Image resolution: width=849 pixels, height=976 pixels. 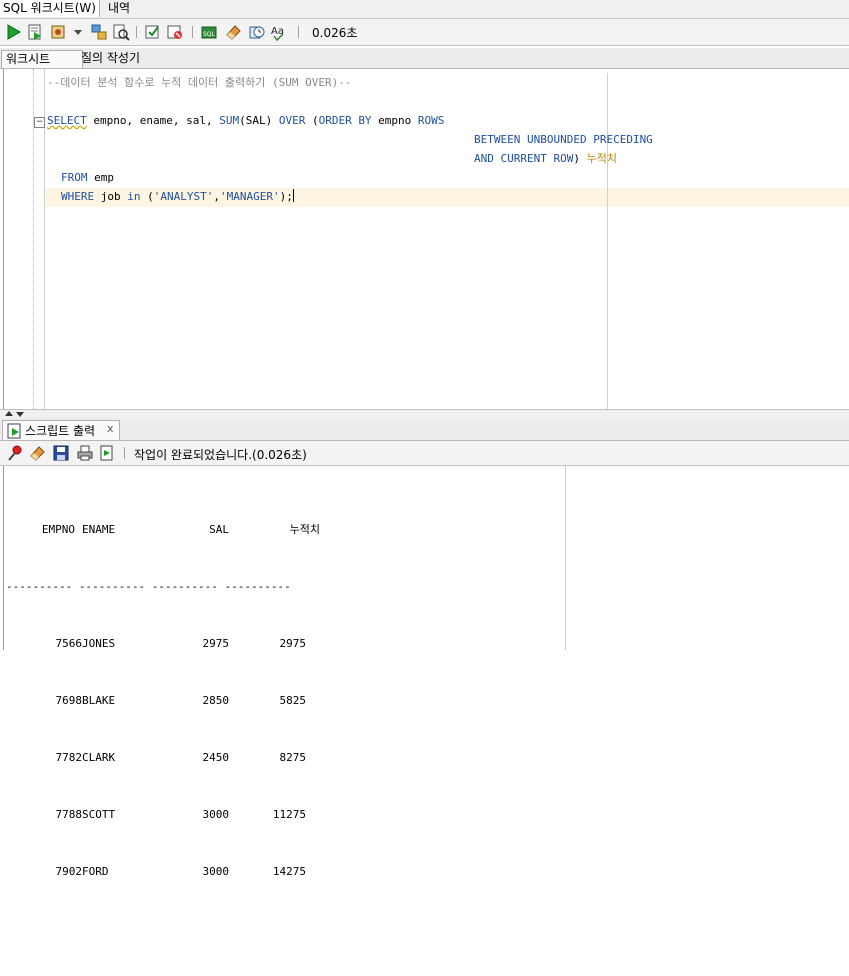 I want to click on output-status-text: 작업이 완료되었습니다.(0.026초), so click(x=220, y=455).